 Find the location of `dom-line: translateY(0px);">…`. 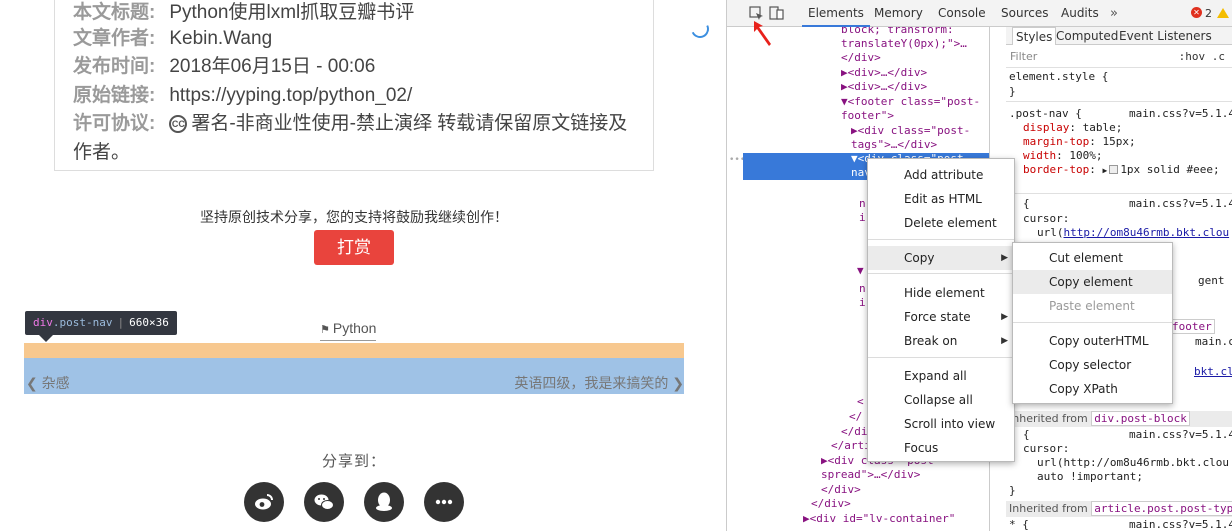

dom-line: translateY(0px);">… is located at coordinates (904, 44).